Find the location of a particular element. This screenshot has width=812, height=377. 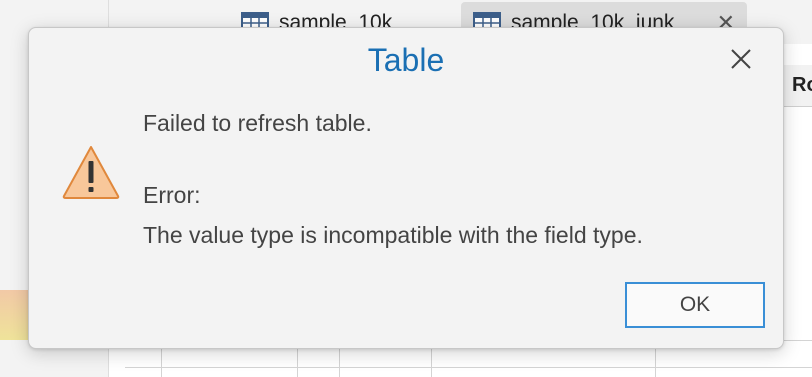

close-button is located at coordinates (741, 59).